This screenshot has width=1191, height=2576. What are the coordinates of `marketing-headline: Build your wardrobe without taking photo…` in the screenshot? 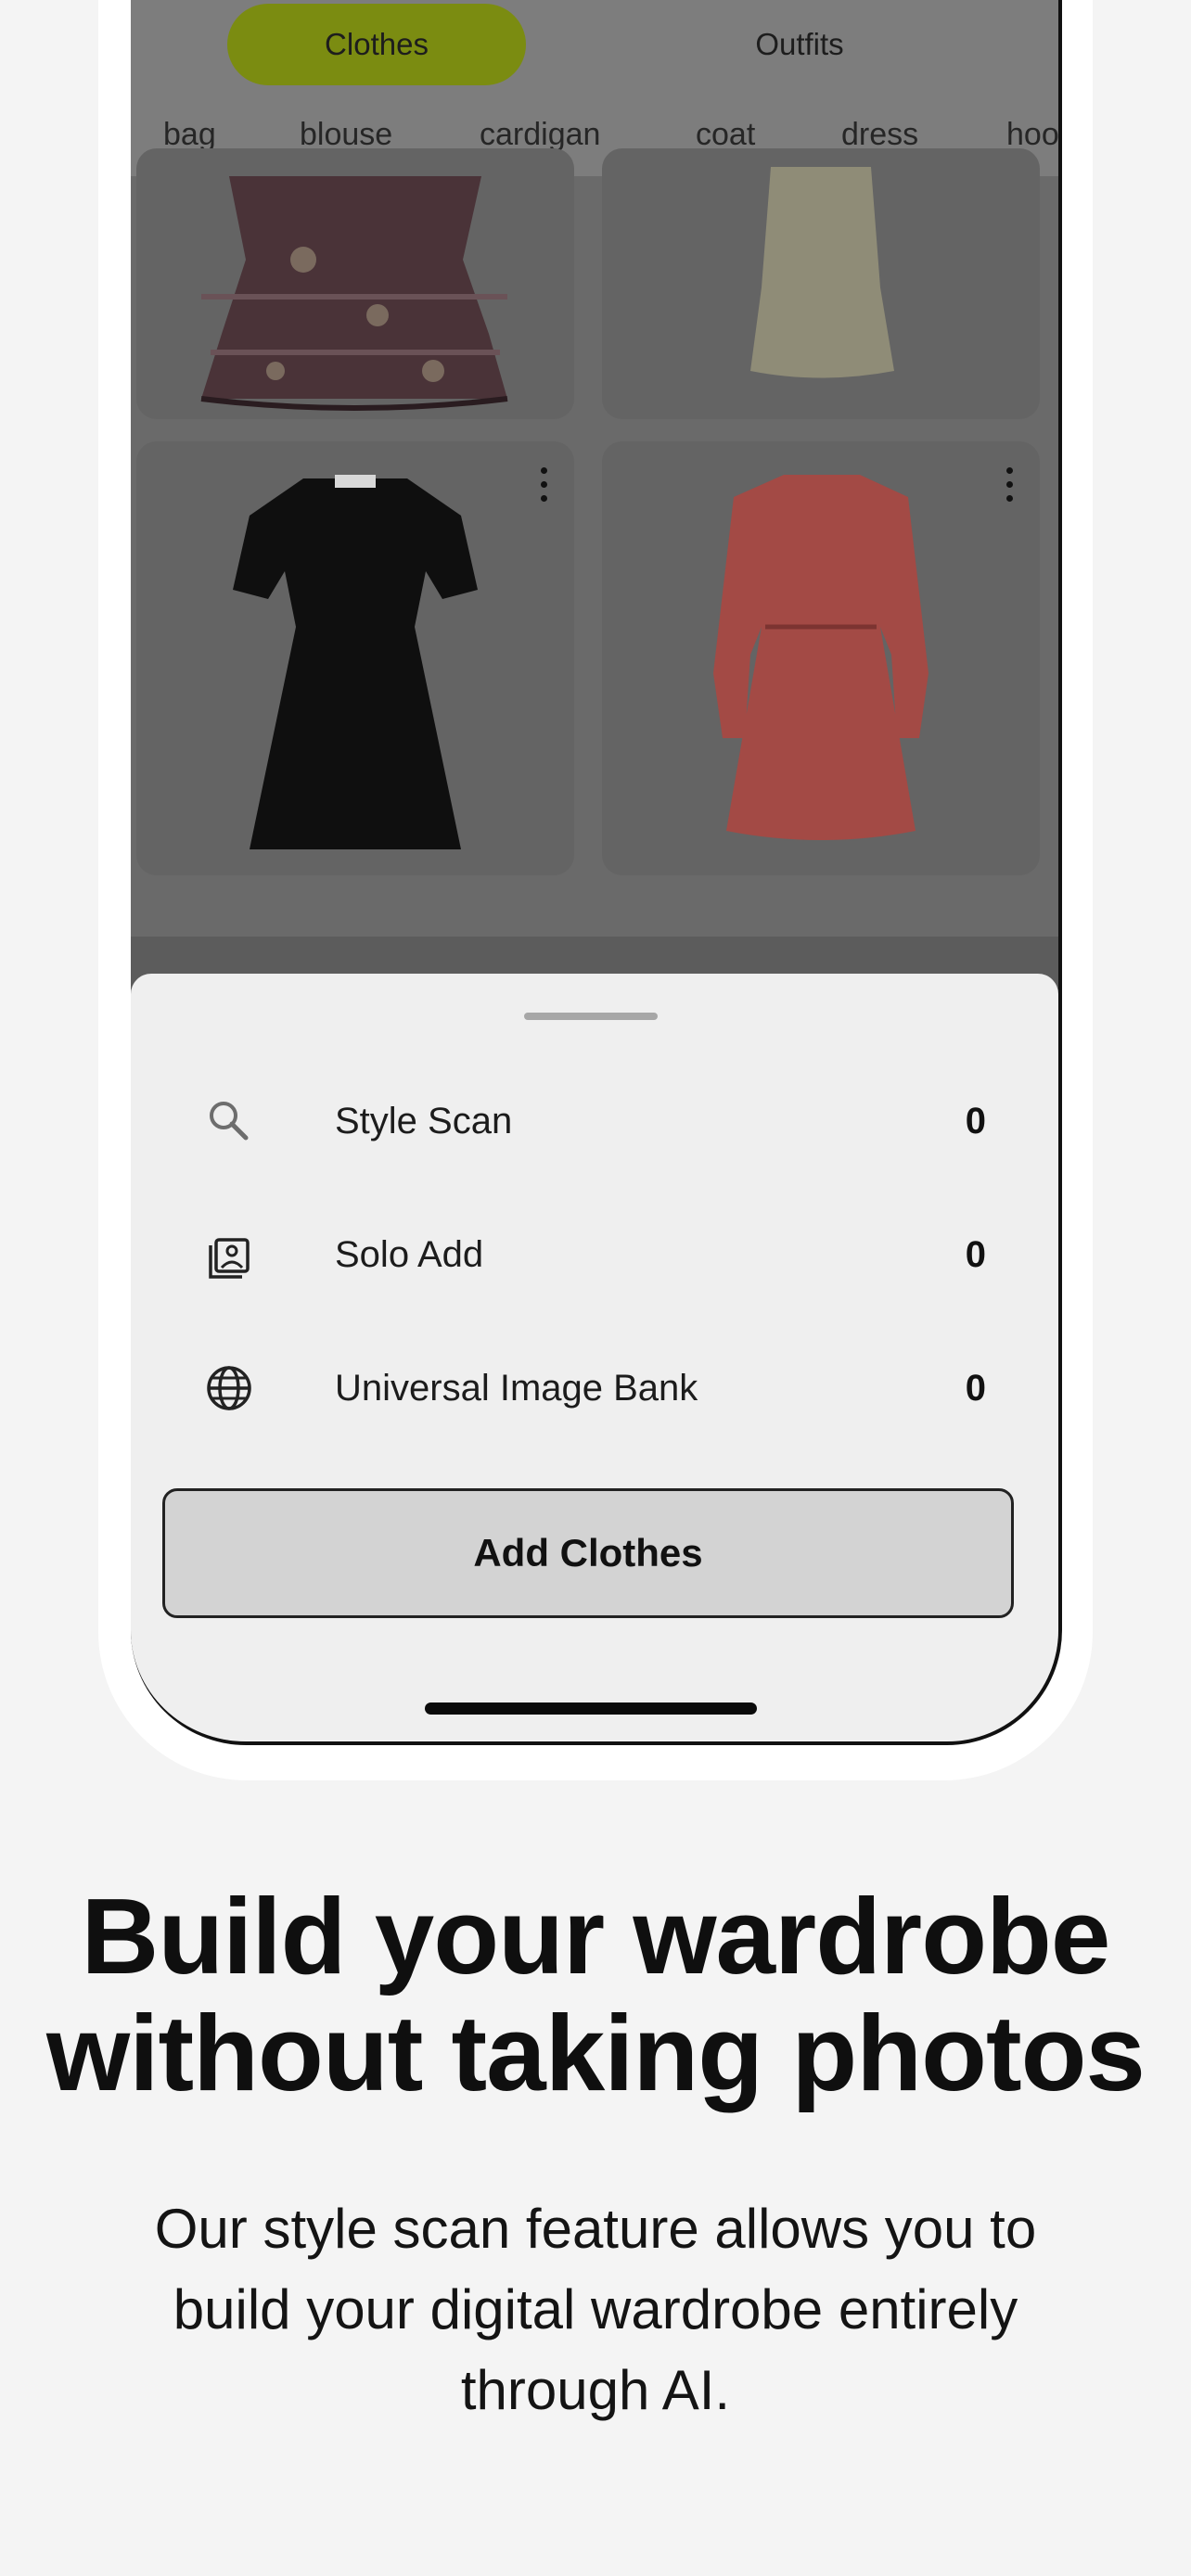 It's located at (595, 1994).